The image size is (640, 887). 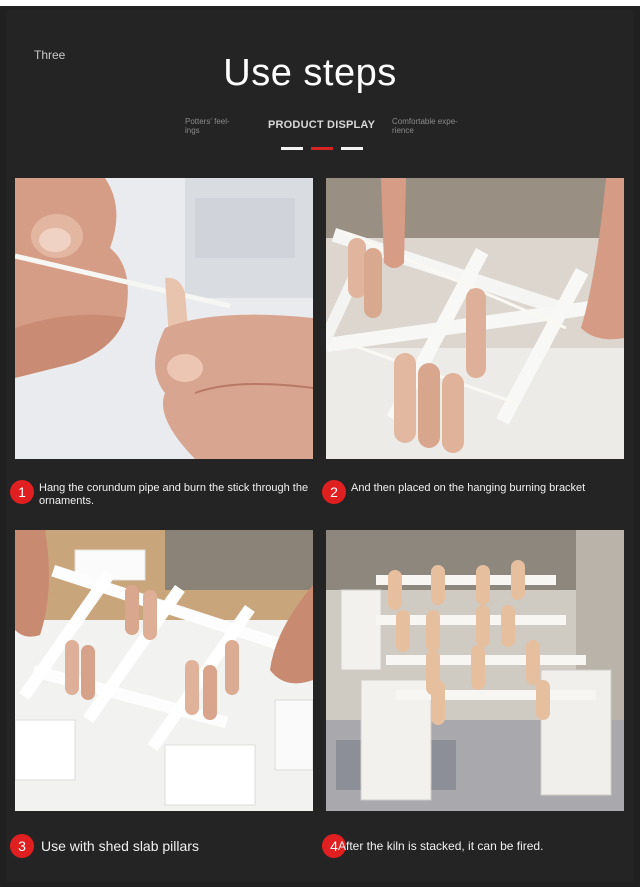 I want to click on step-4-photo, so click(x=475, y=670).